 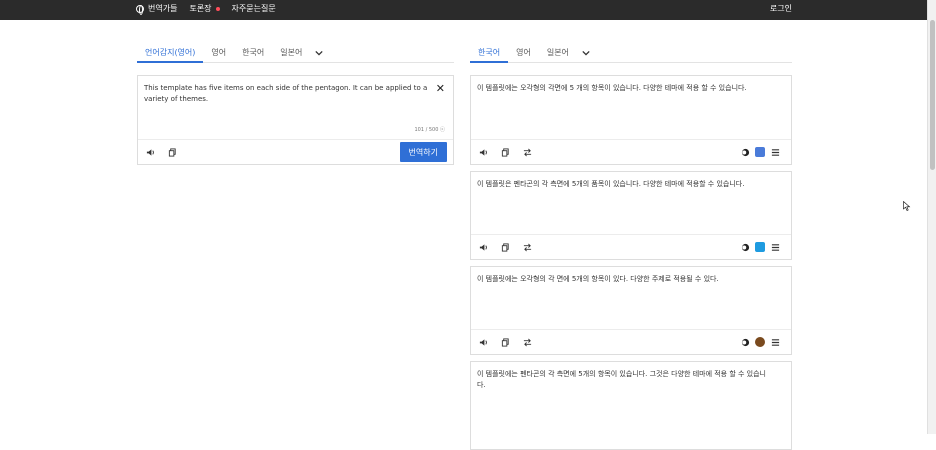 I want to click on kakao-translate-icon, so click(x=760, y=342).